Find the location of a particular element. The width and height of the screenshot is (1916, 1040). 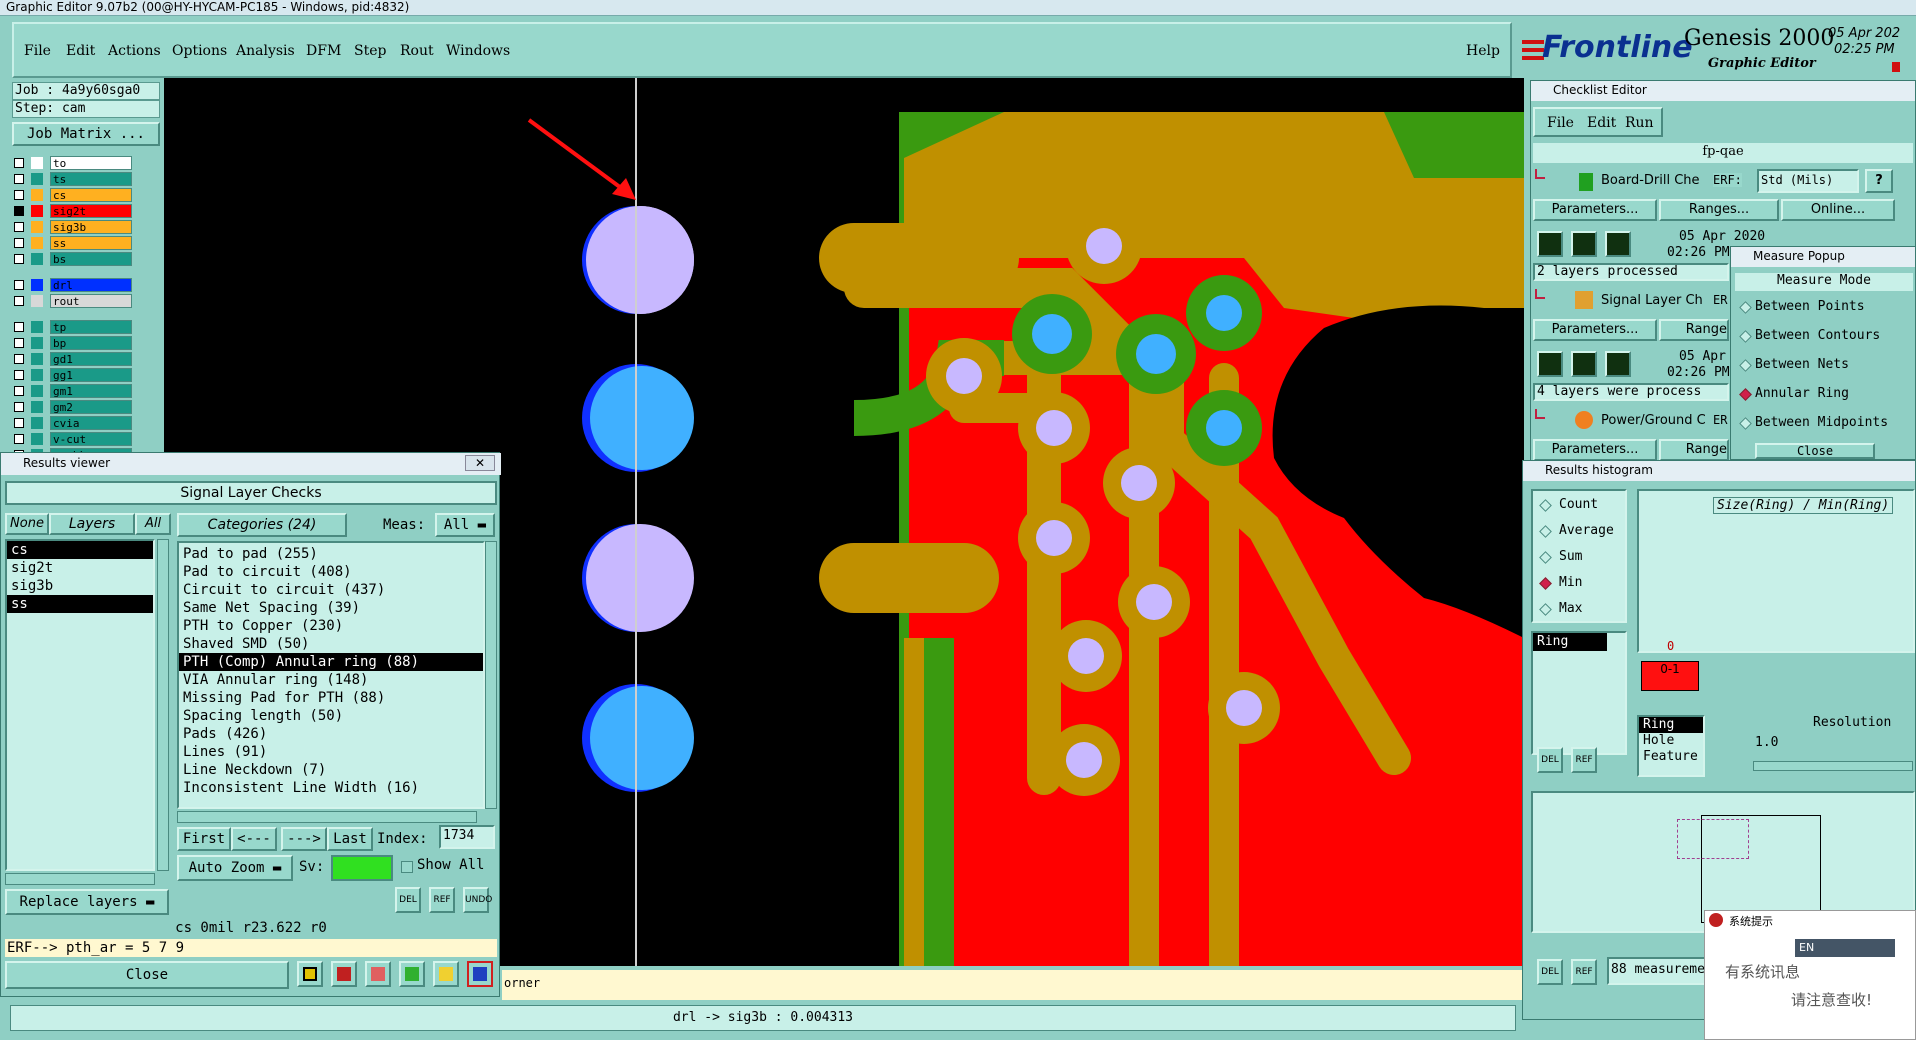

layer-row-gd1: gd1 is located at coordinates (73, 359).